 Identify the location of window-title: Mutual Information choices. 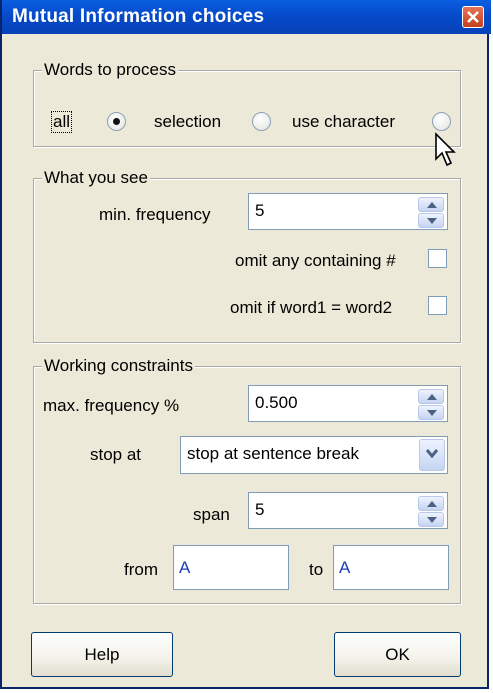
(138, 16).